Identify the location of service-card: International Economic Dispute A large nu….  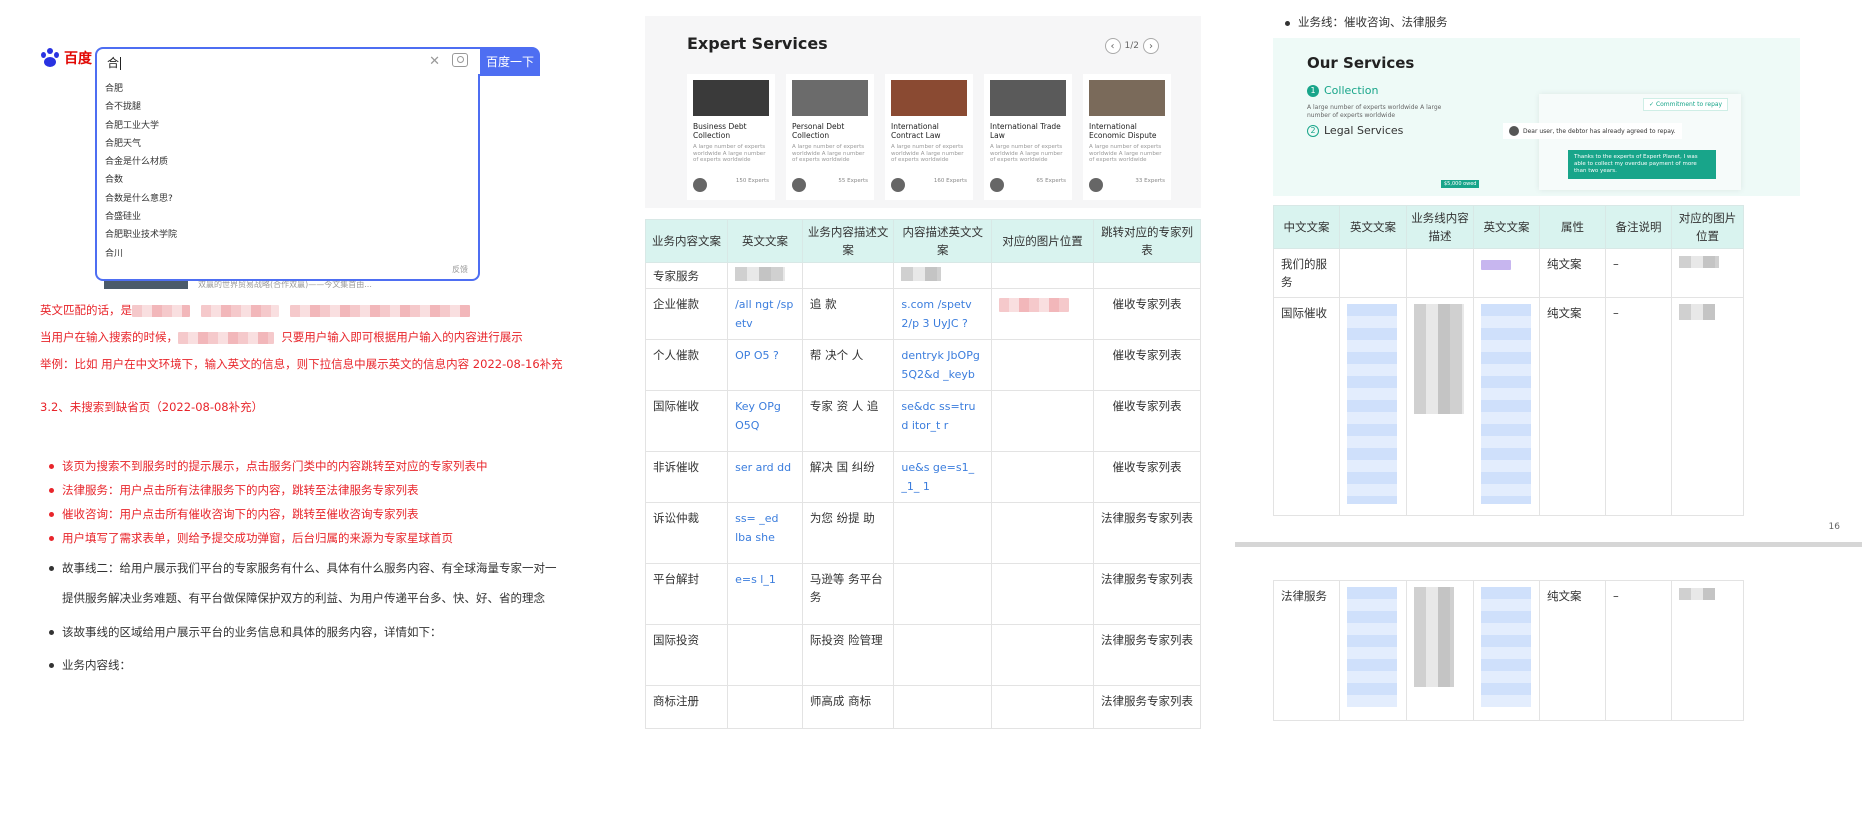
(1127, 137).